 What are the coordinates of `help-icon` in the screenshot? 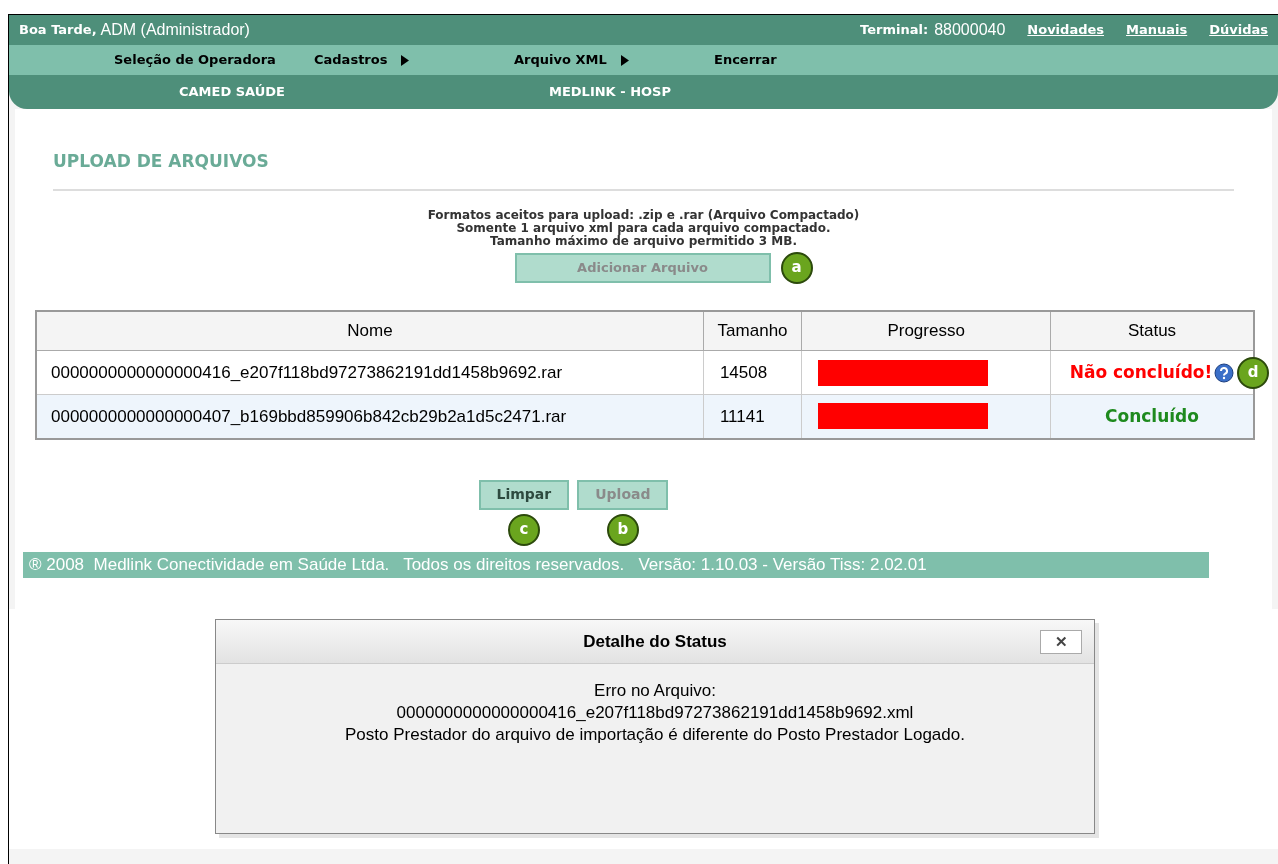 It's located at (1224, 372).